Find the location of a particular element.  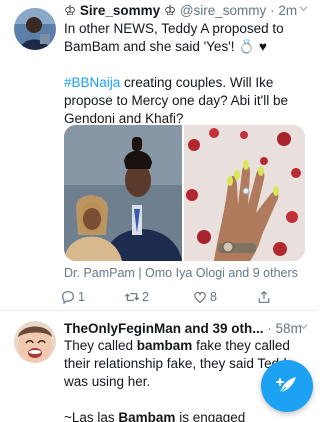

retweet-button: 2 is located at coordinates (136, 297).